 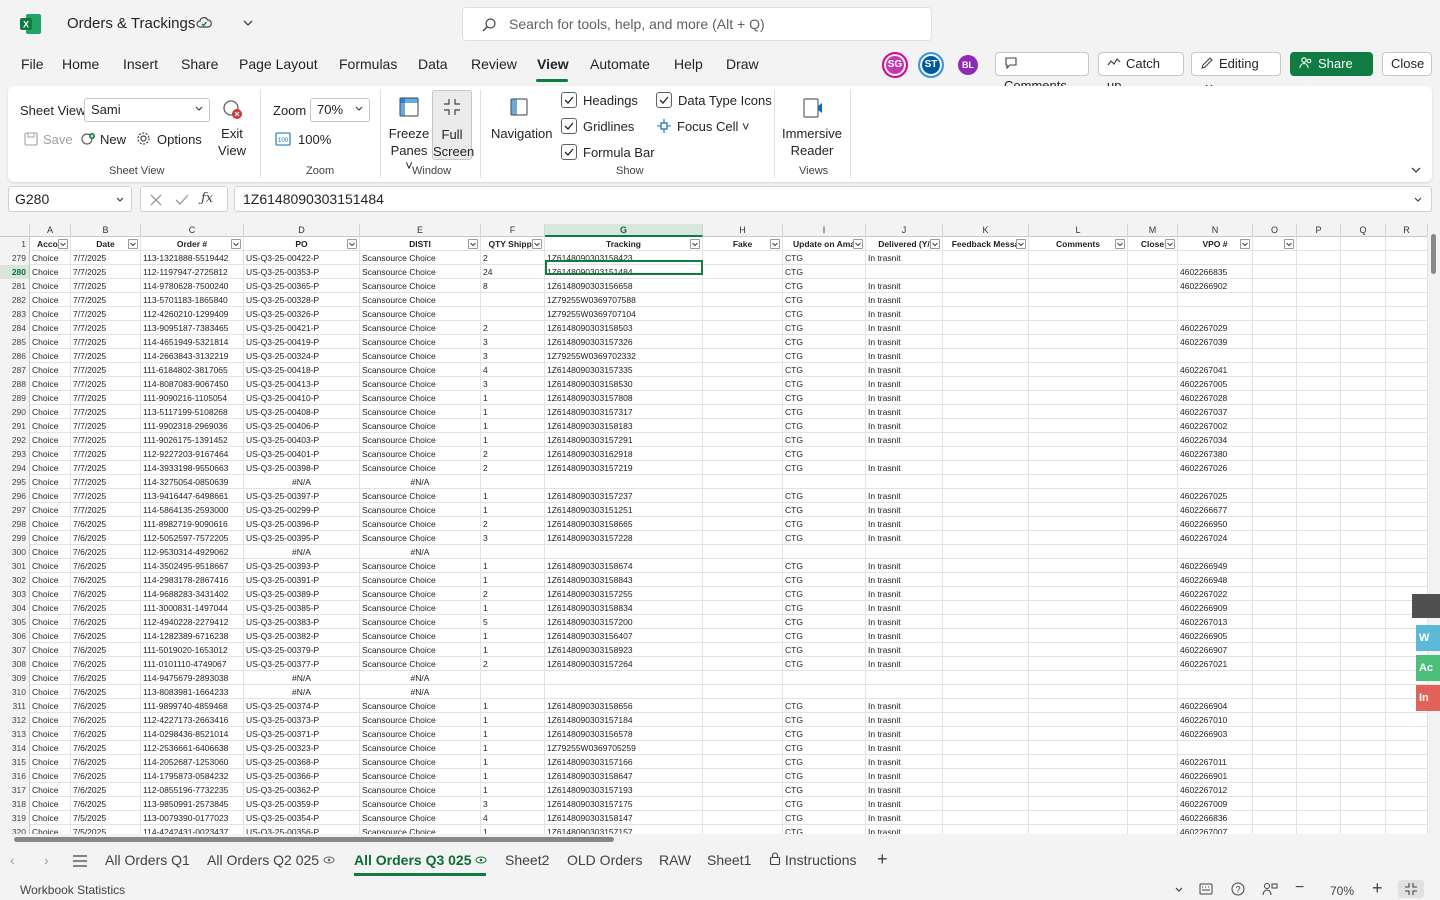 I want to click on cell-n: 4602267009, so click(x=1215, y=804).